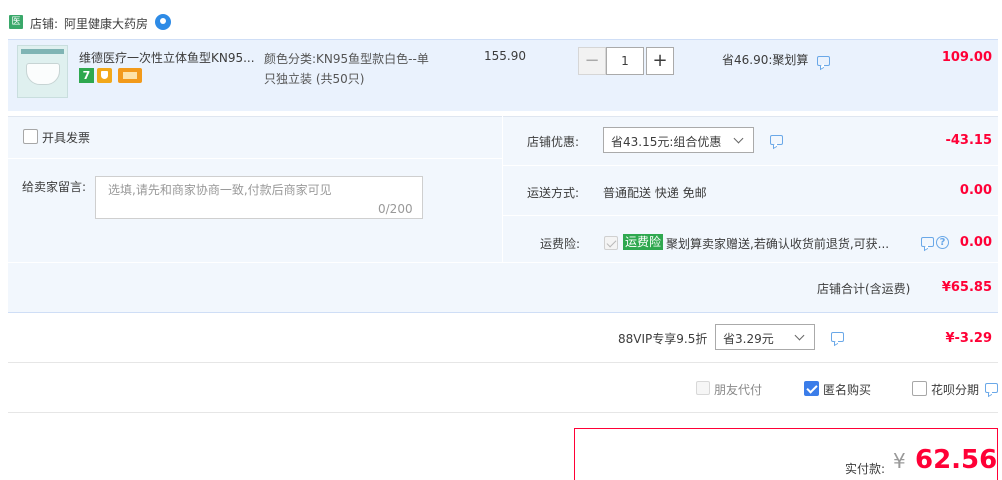 This screenshot has width=1002, height=480. I want to click on friend-pay-label: 朋友代付, so click(738, 390).